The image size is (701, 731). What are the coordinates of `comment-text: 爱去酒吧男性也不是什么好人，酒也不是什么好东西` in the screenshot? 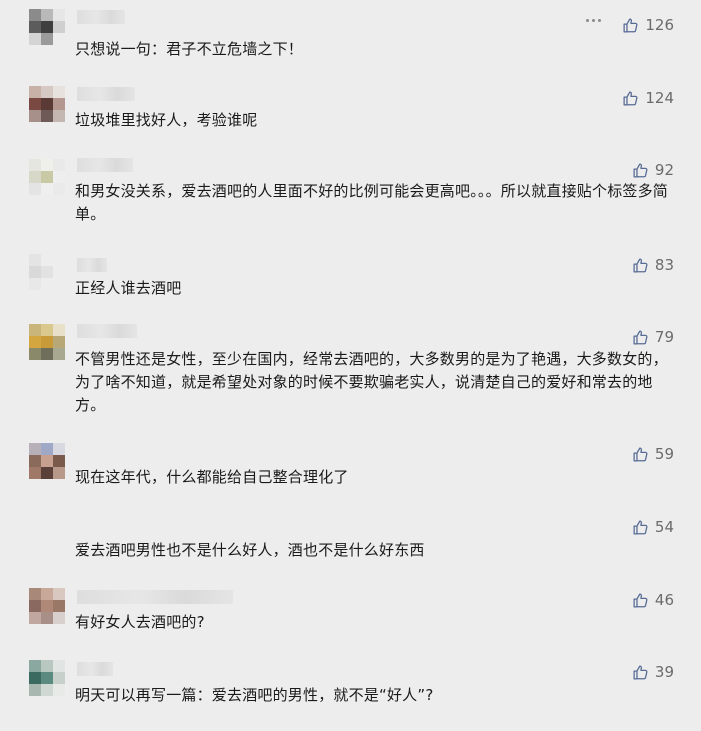 It's located at (250, 550).